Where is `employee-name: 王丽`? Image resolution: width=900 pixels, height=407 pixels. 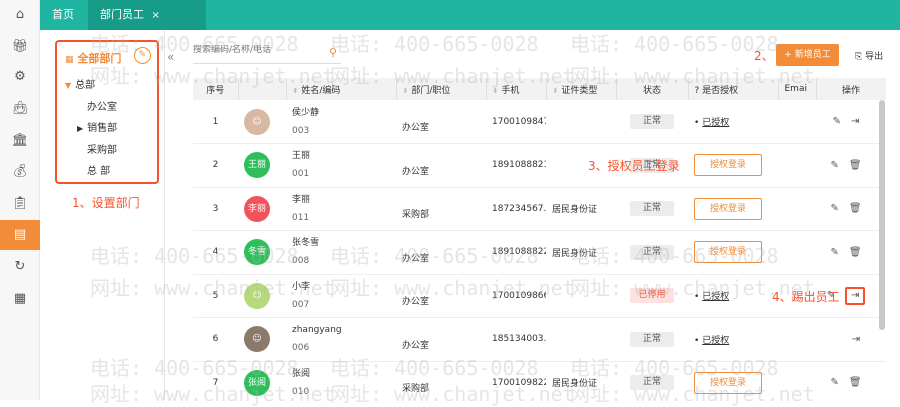
employee-name: 王丽 is located at coordinates (301, 156).